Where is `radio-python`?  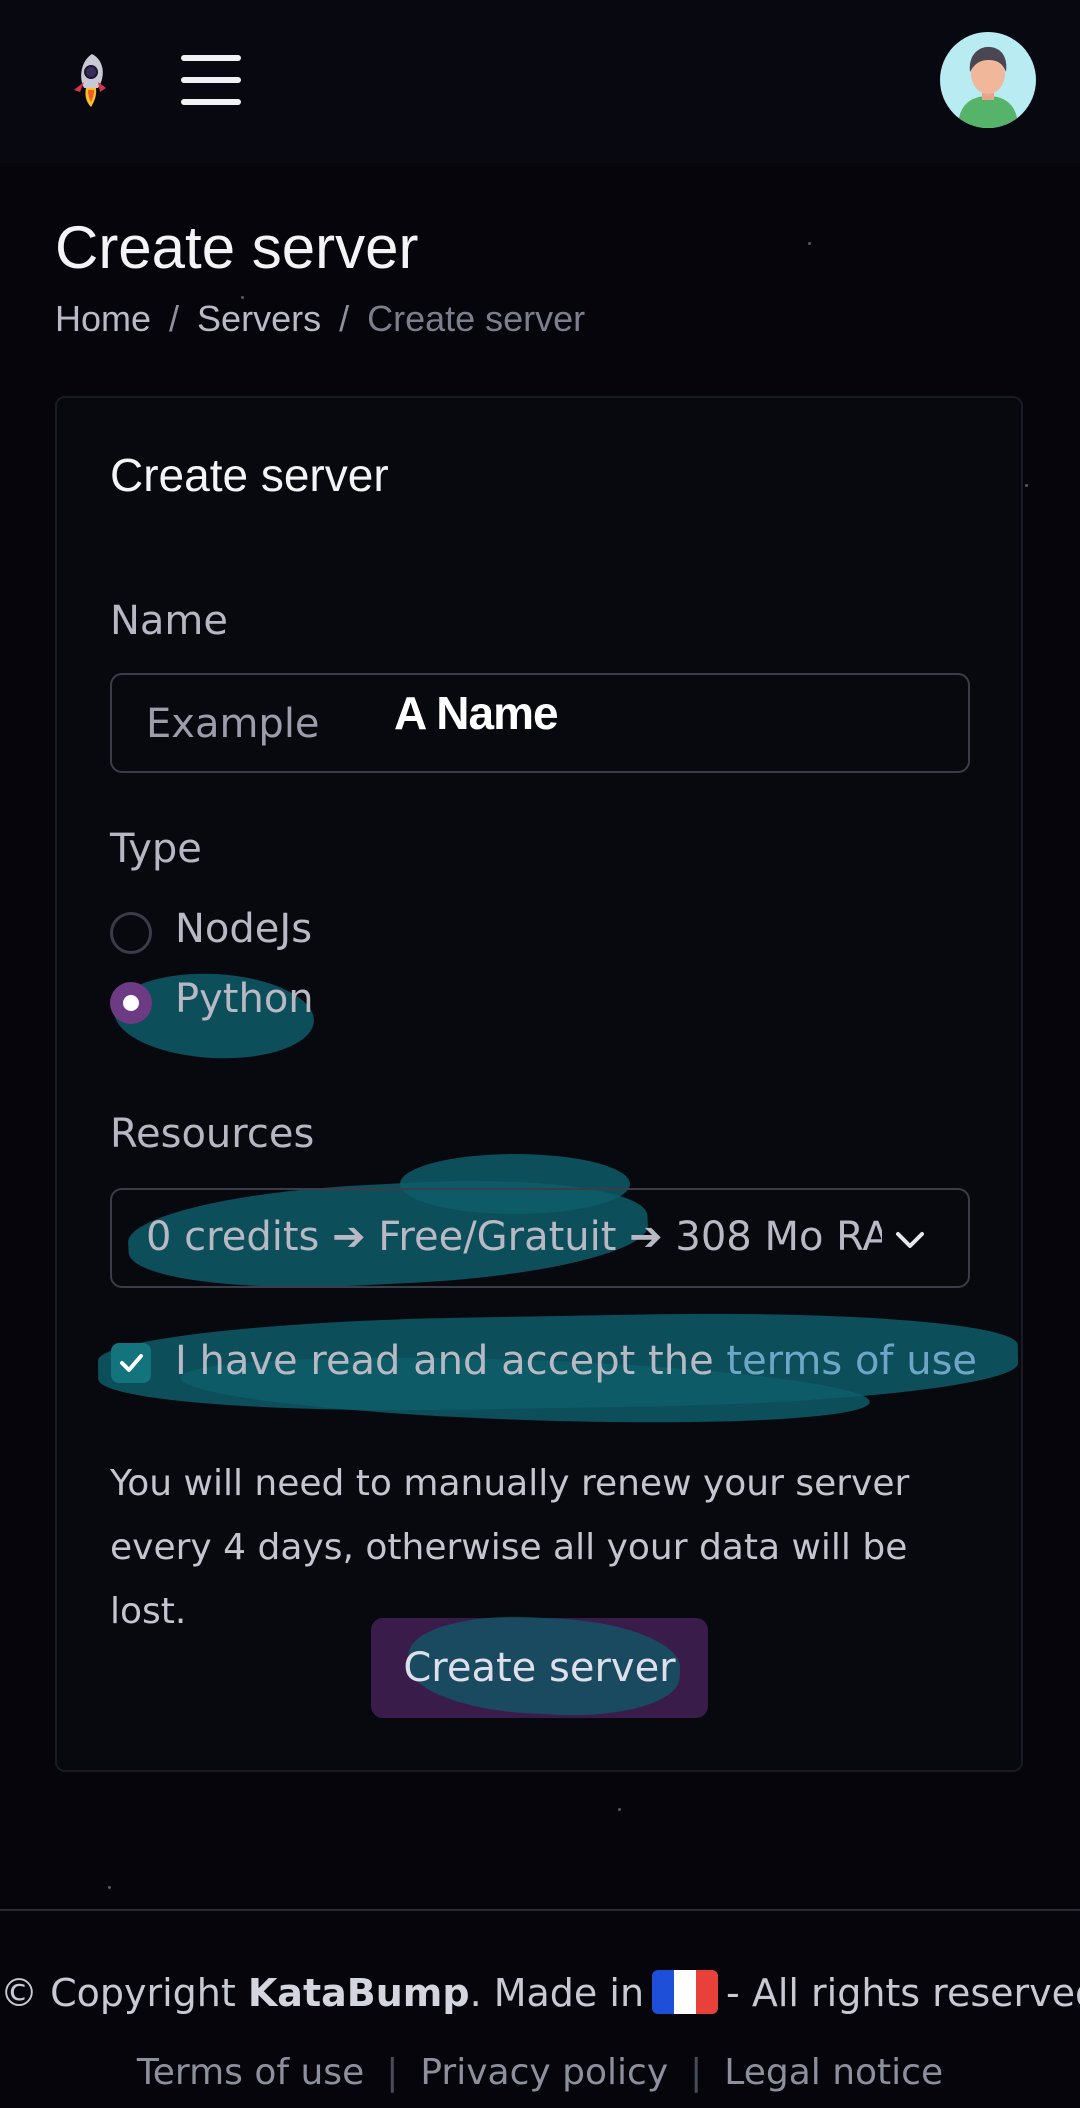
radio-python is located at coordinates (131, 1003).